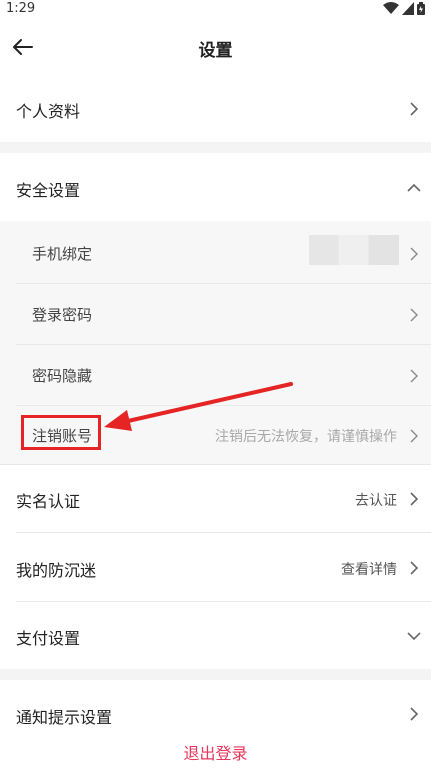  Describe the element at coordinates (215, 187) in the screenshot. I see `security-settings-row: 安全设置` at that location.